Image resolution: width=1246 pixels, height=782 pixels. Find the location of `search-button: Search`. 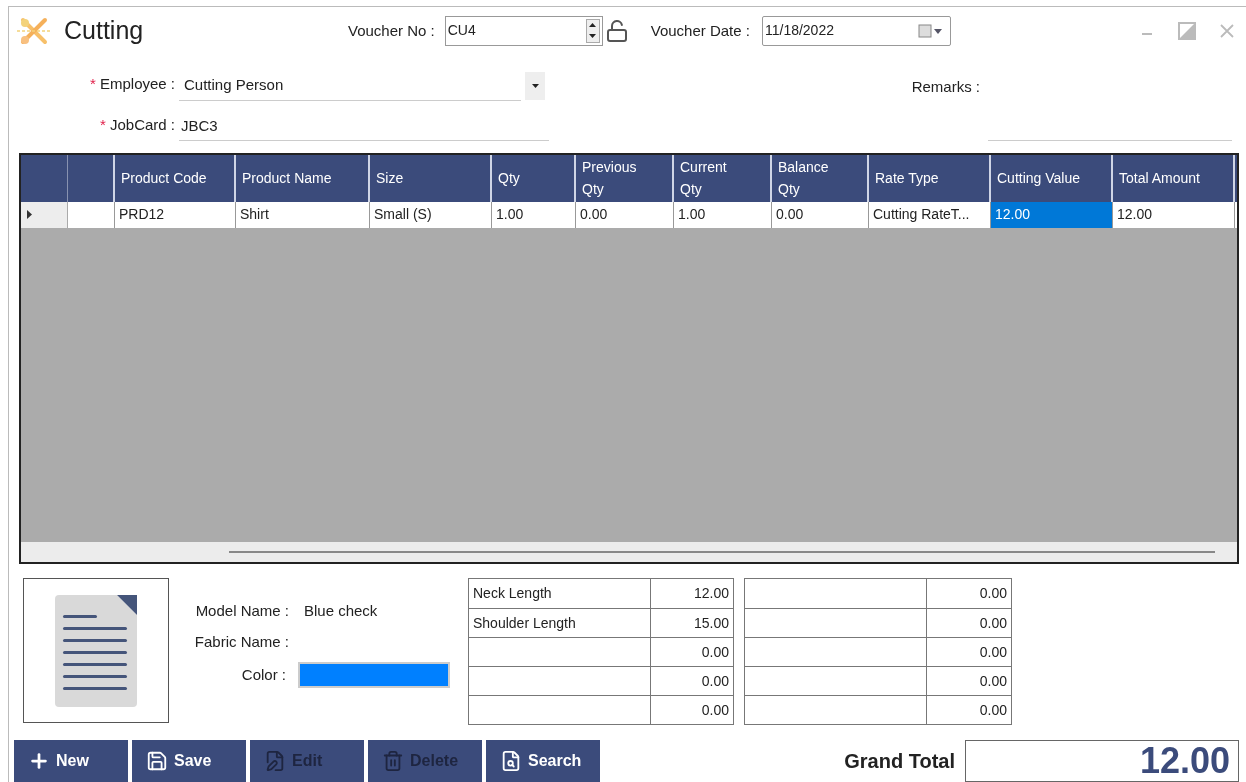

search-button: Search is located at coordinates (543, 761).